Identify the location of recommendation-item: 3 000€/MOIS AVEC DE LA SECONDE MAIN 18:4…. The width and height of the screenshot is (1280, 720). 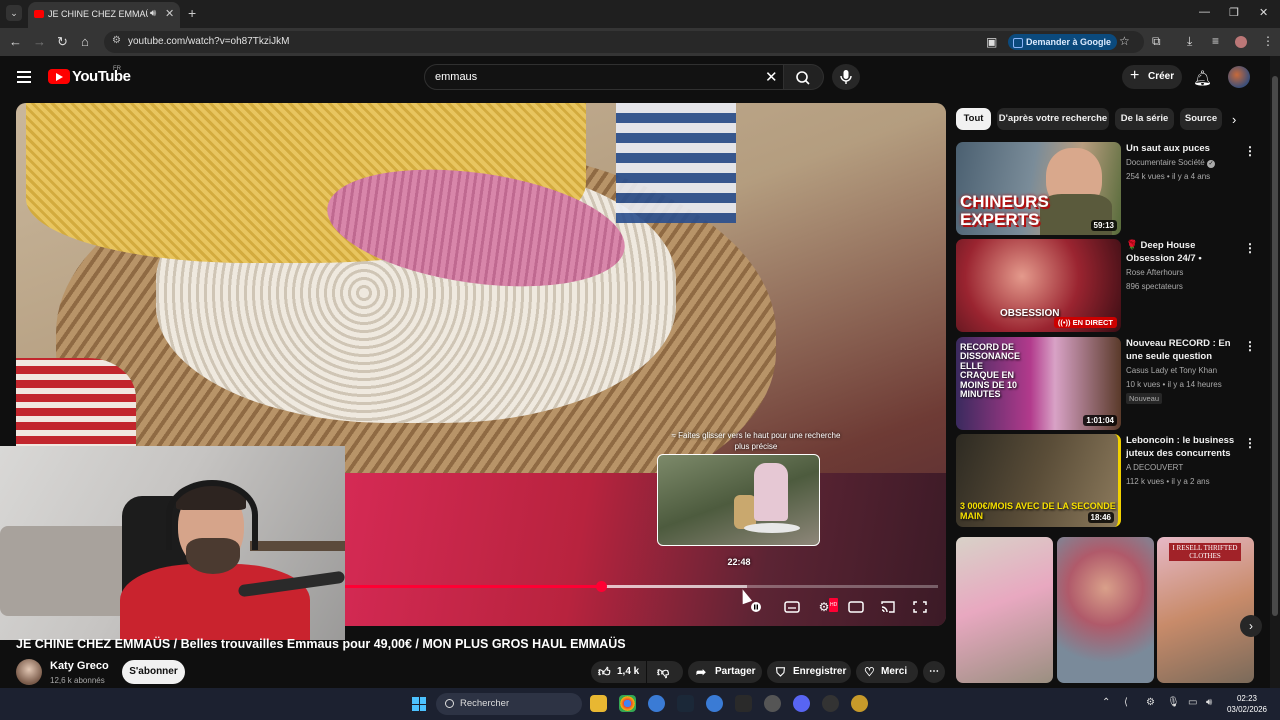
(1106, 481).